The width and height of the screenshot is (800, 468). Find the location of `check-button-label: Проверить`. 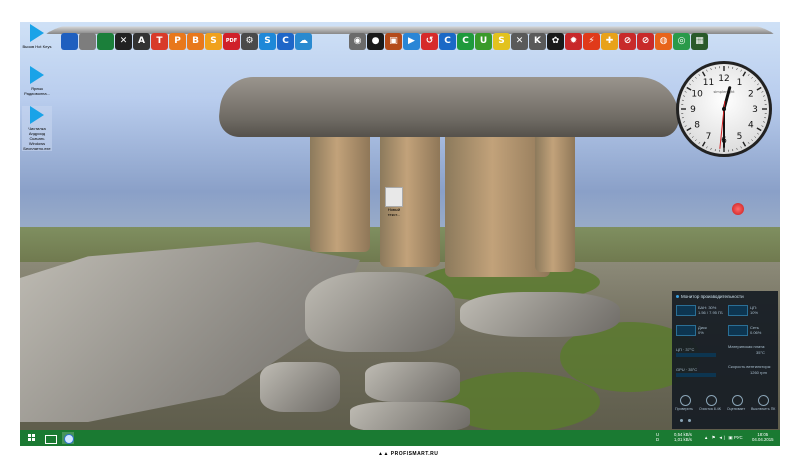

check-button-label: Проверить is located at coordinates (684, 409).